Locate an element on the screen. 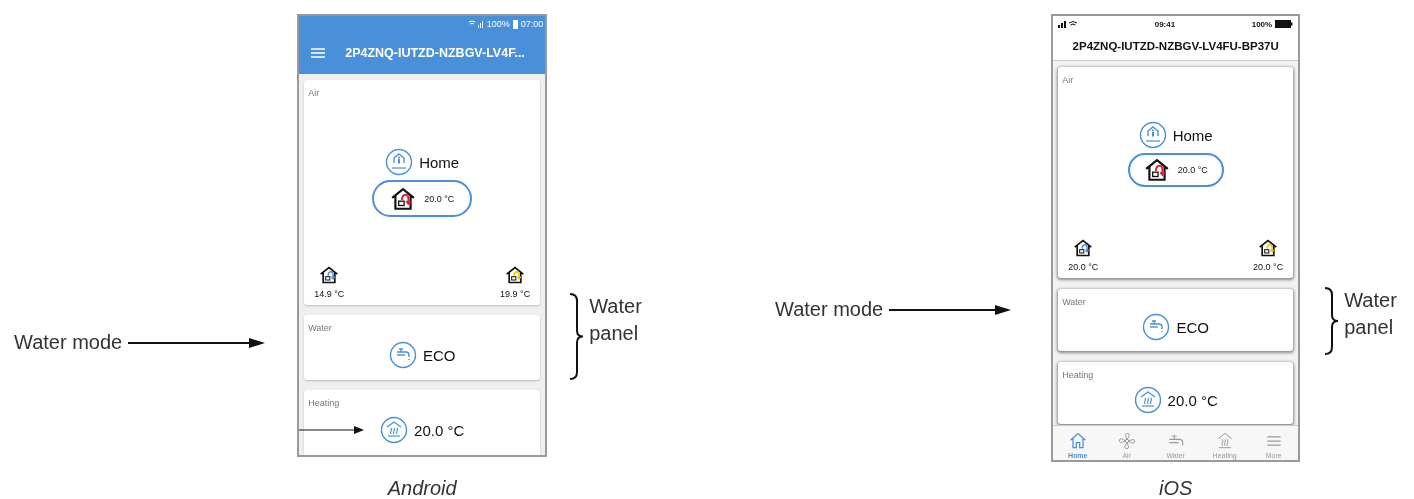 This screenshot has width=1414, height=499. heating-panel: Heating 20.0 °C is located at coordinates (1176, 393).